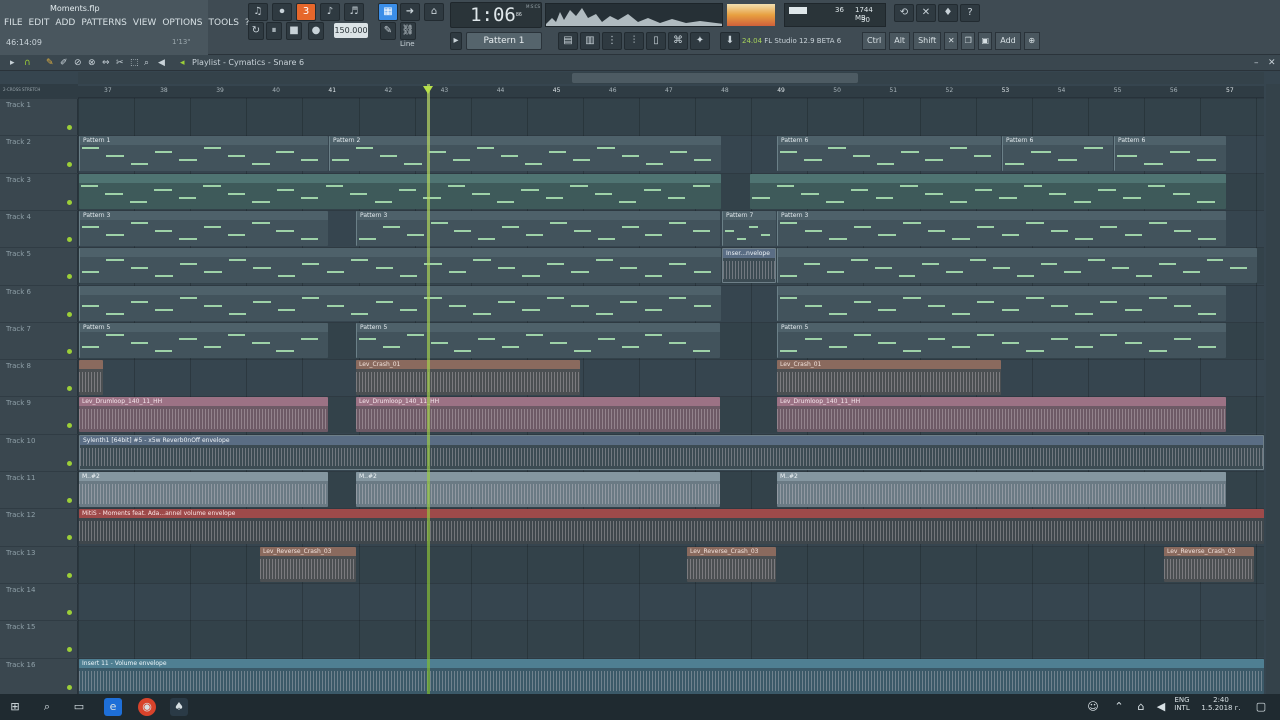 The image size is (1280, 720). I want to click on track-header: Track 15, so click(39, 638).